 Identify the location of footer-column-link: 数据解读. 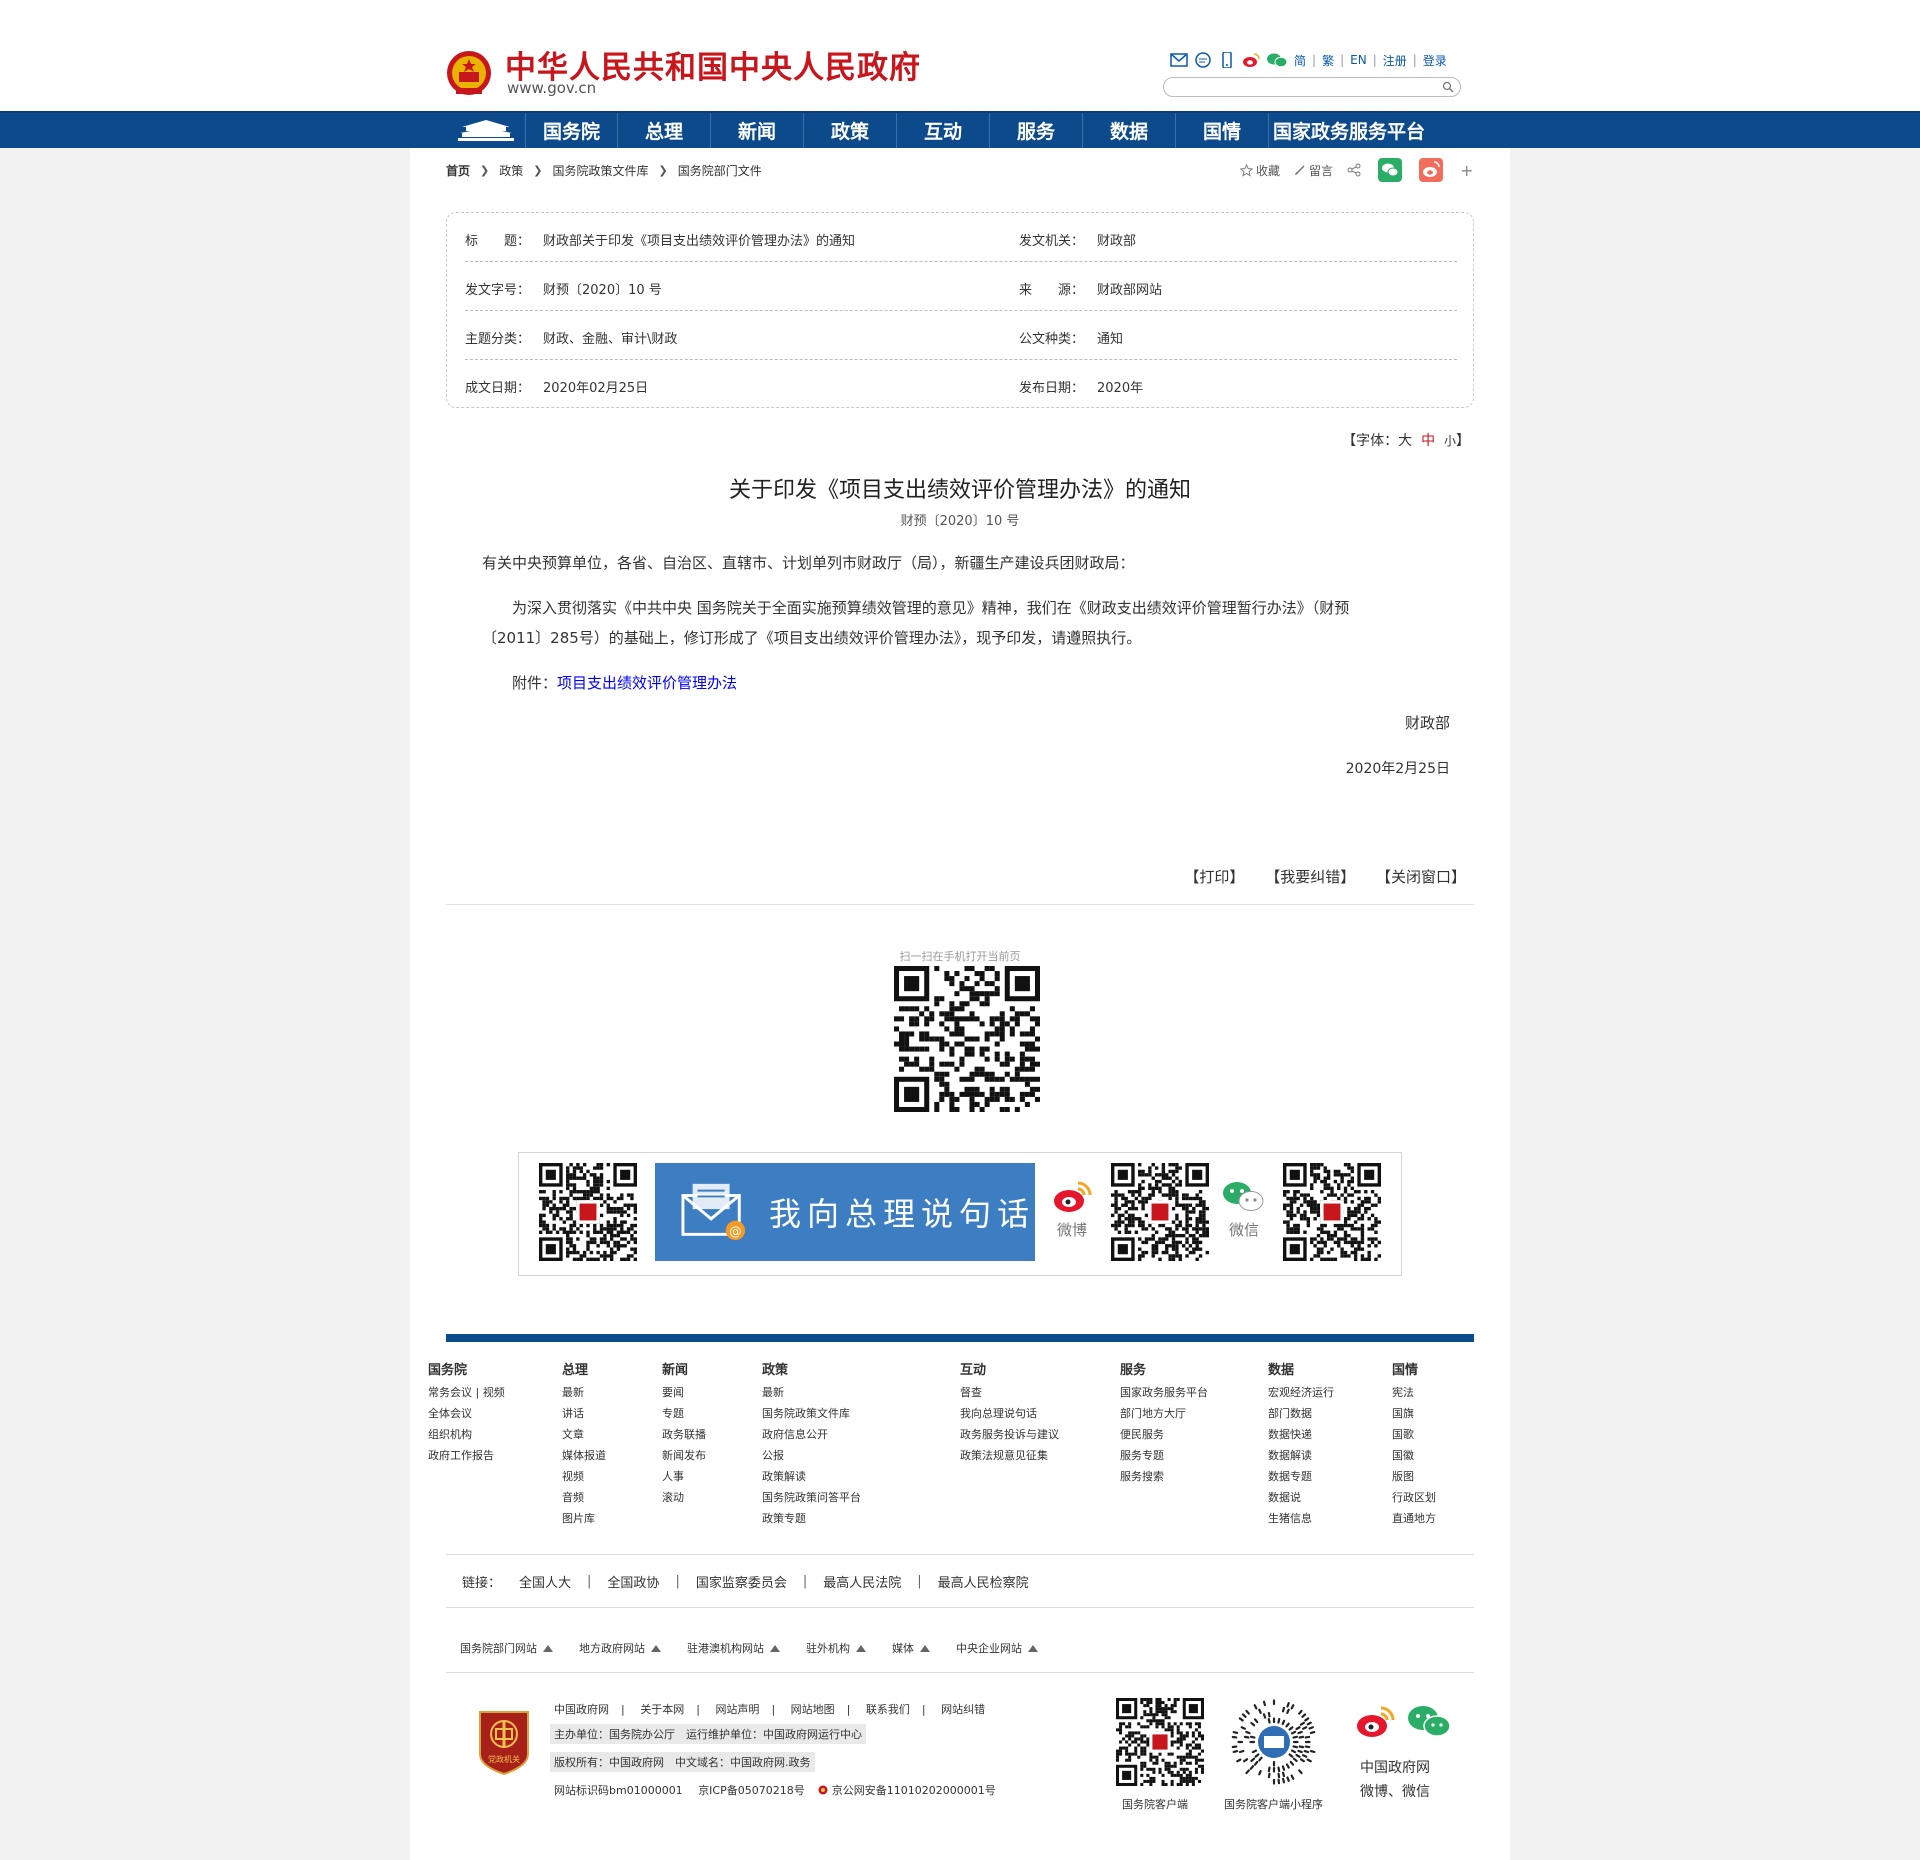
(1301, 1455).